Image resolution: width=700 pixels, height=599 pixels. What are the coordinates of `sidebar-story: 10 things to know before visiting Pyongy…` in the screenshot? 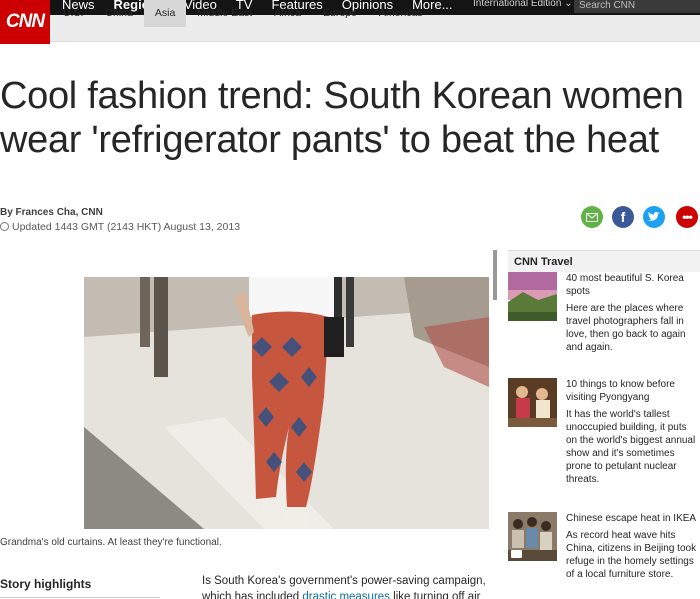 It's located at (604, 442).